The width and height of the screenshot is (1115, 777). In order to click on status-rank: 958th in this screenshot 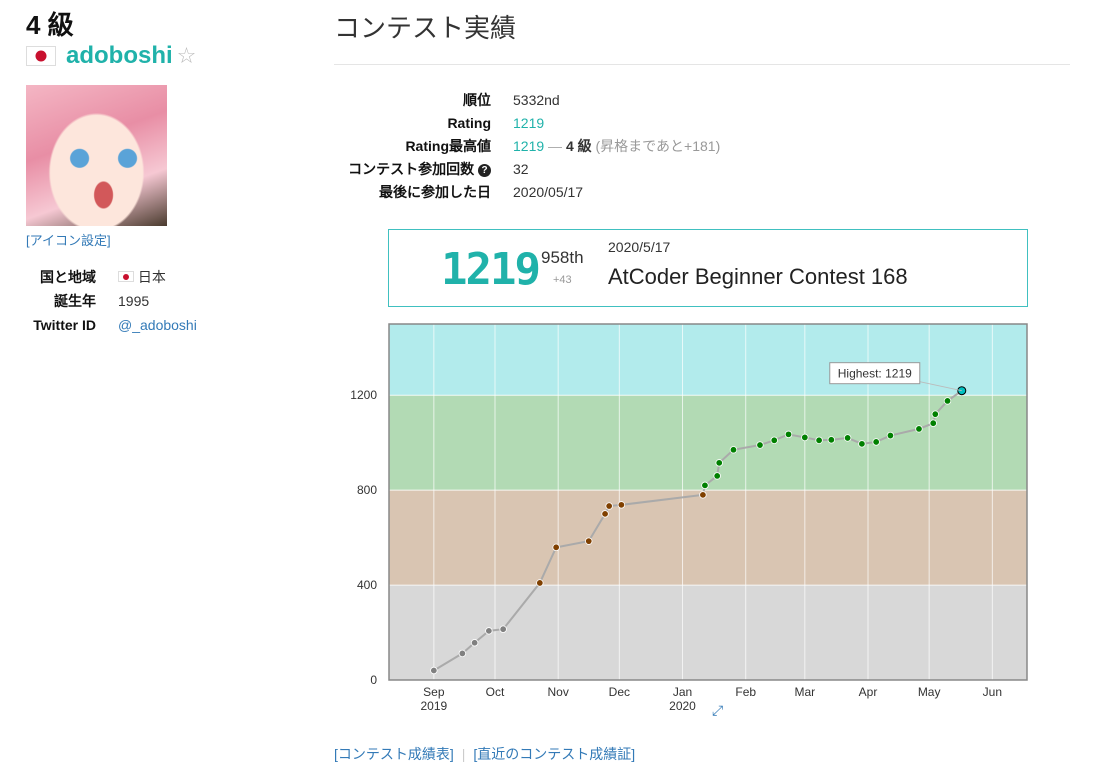, I will do `click(562, 257)`.